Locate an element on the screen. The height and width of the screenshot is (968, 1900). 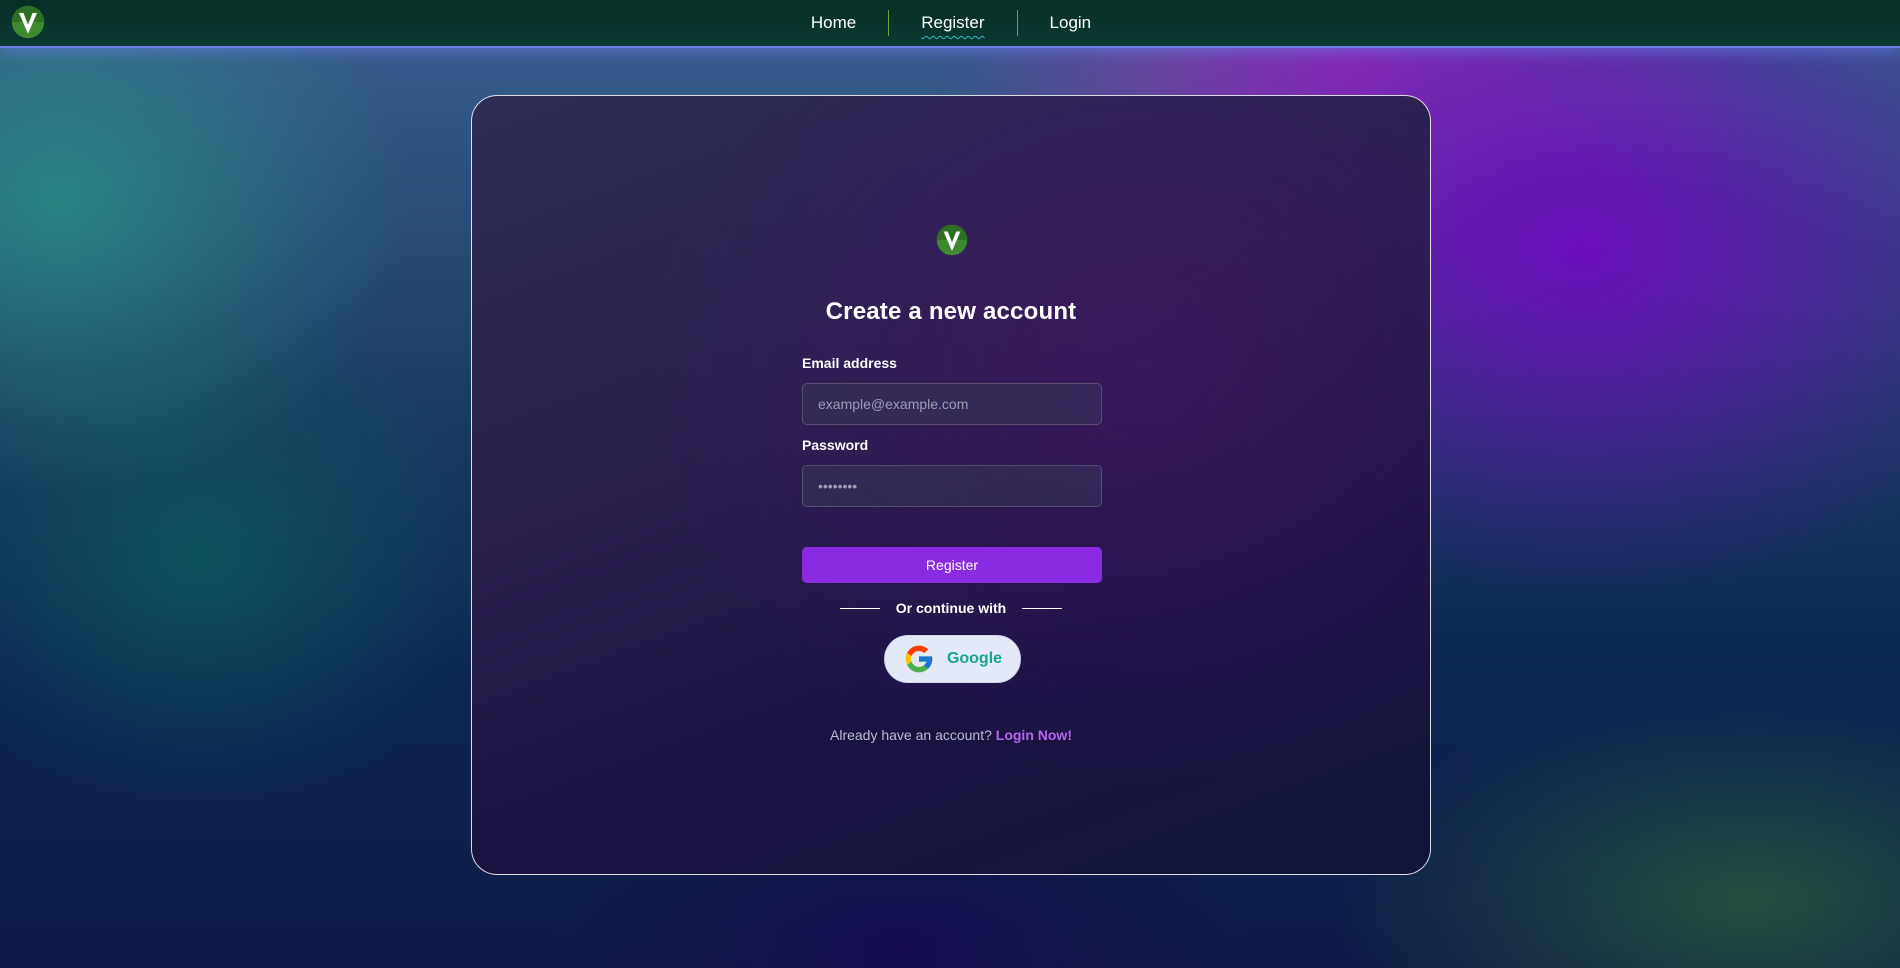
email-label: Email address is located at coordinates (849, 363).